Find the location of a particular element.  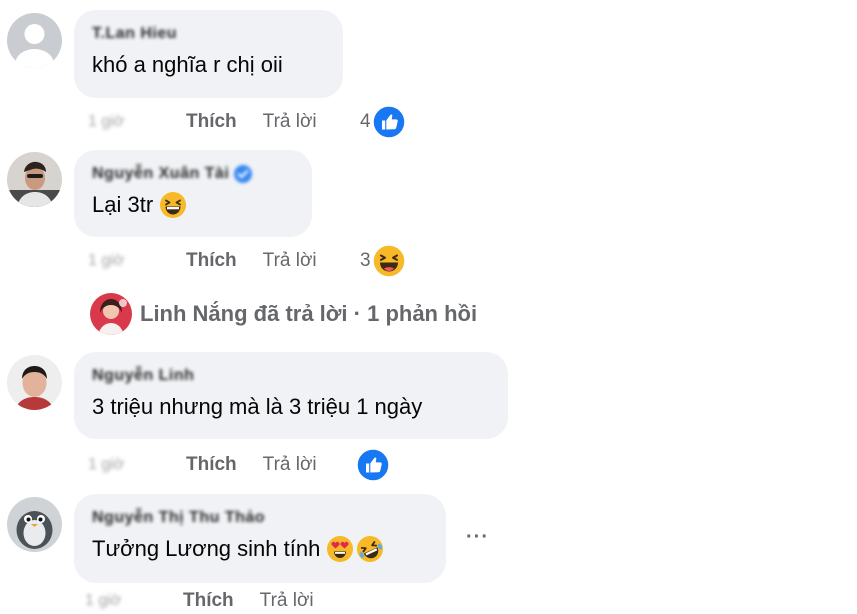

reply-author-avatar is located at coordinates (111, 314).